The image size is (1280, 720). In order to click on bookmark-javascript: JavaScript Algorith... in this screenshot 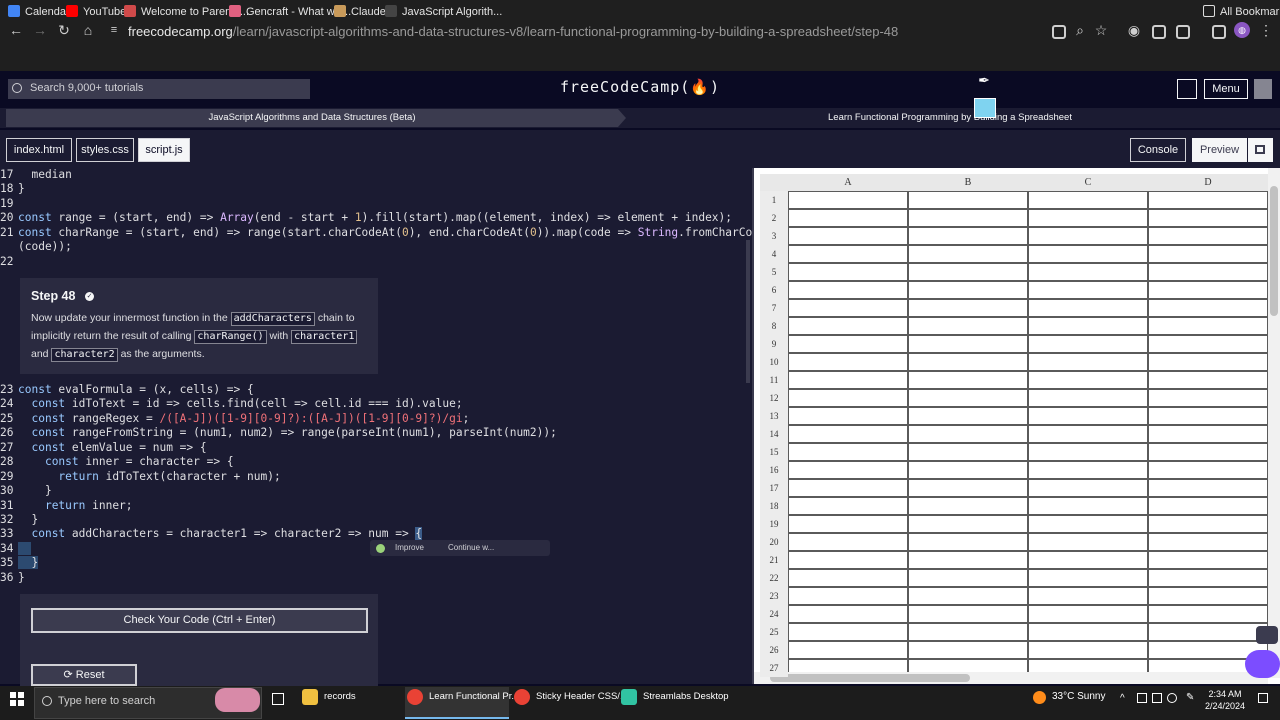, I will do `click(443, 12)`.